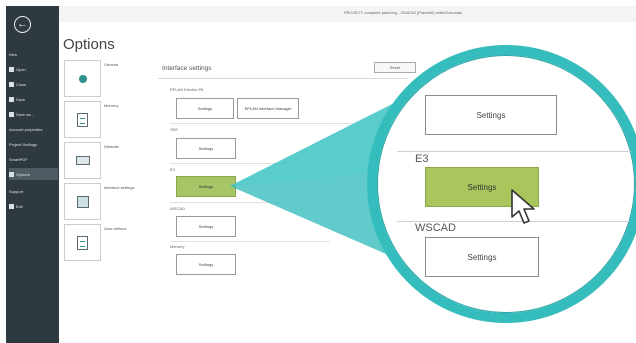 This screenshot has height=343, width=636. What do you see at coordinates (18, 159) in the screenshot?
I see `sidebar-item-label: SmartPDF` at bounding box center [18, 159].